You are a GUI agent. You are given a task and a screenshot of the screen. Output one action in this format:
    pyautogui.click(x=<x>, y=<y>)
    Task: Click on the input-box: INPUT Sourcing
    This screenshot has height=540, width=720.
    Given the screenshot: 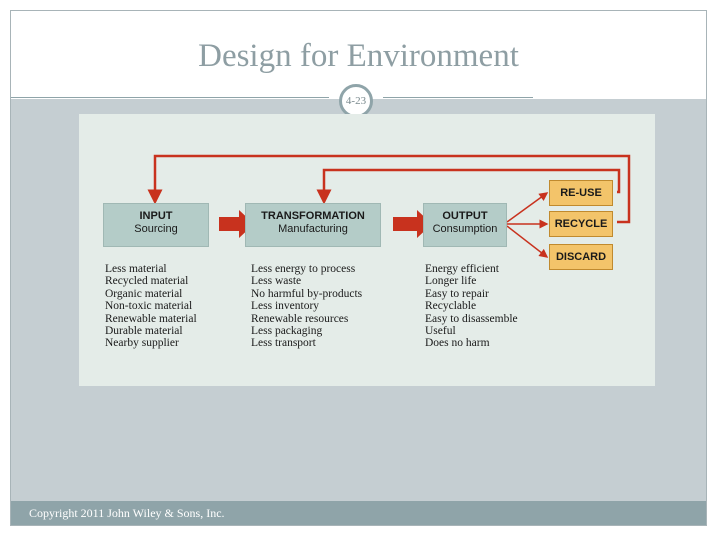 What is the action you would take?
    pyautogui.click(x=156, y=225)
    